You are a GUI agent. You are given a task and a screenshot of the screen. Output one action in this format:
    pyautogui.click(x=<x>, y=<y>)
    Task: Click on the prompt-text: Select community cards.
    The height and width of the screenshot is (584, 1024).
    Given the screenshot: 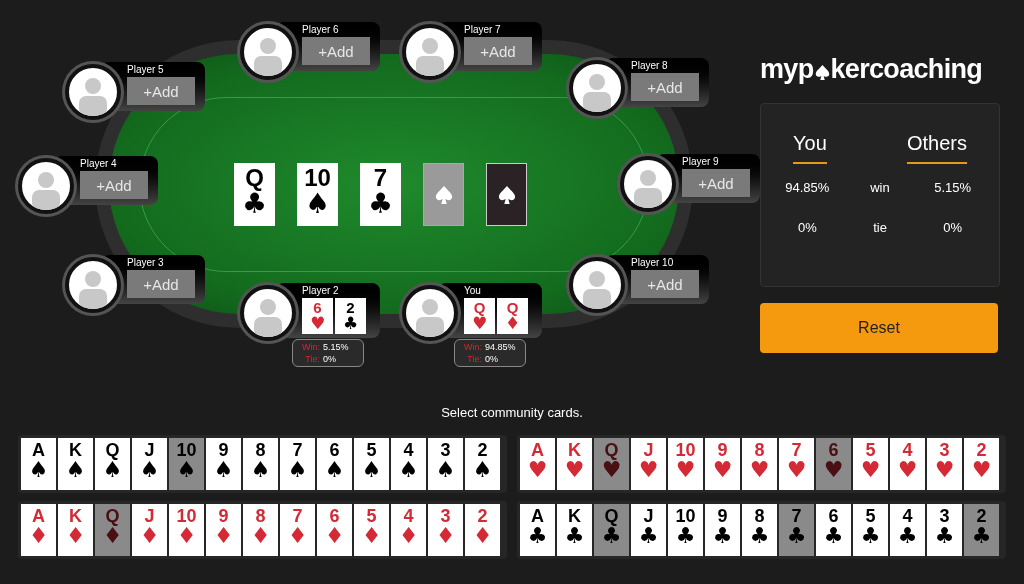 What is the action you would take?
    pyautogui.click(x=512, y=413)
    